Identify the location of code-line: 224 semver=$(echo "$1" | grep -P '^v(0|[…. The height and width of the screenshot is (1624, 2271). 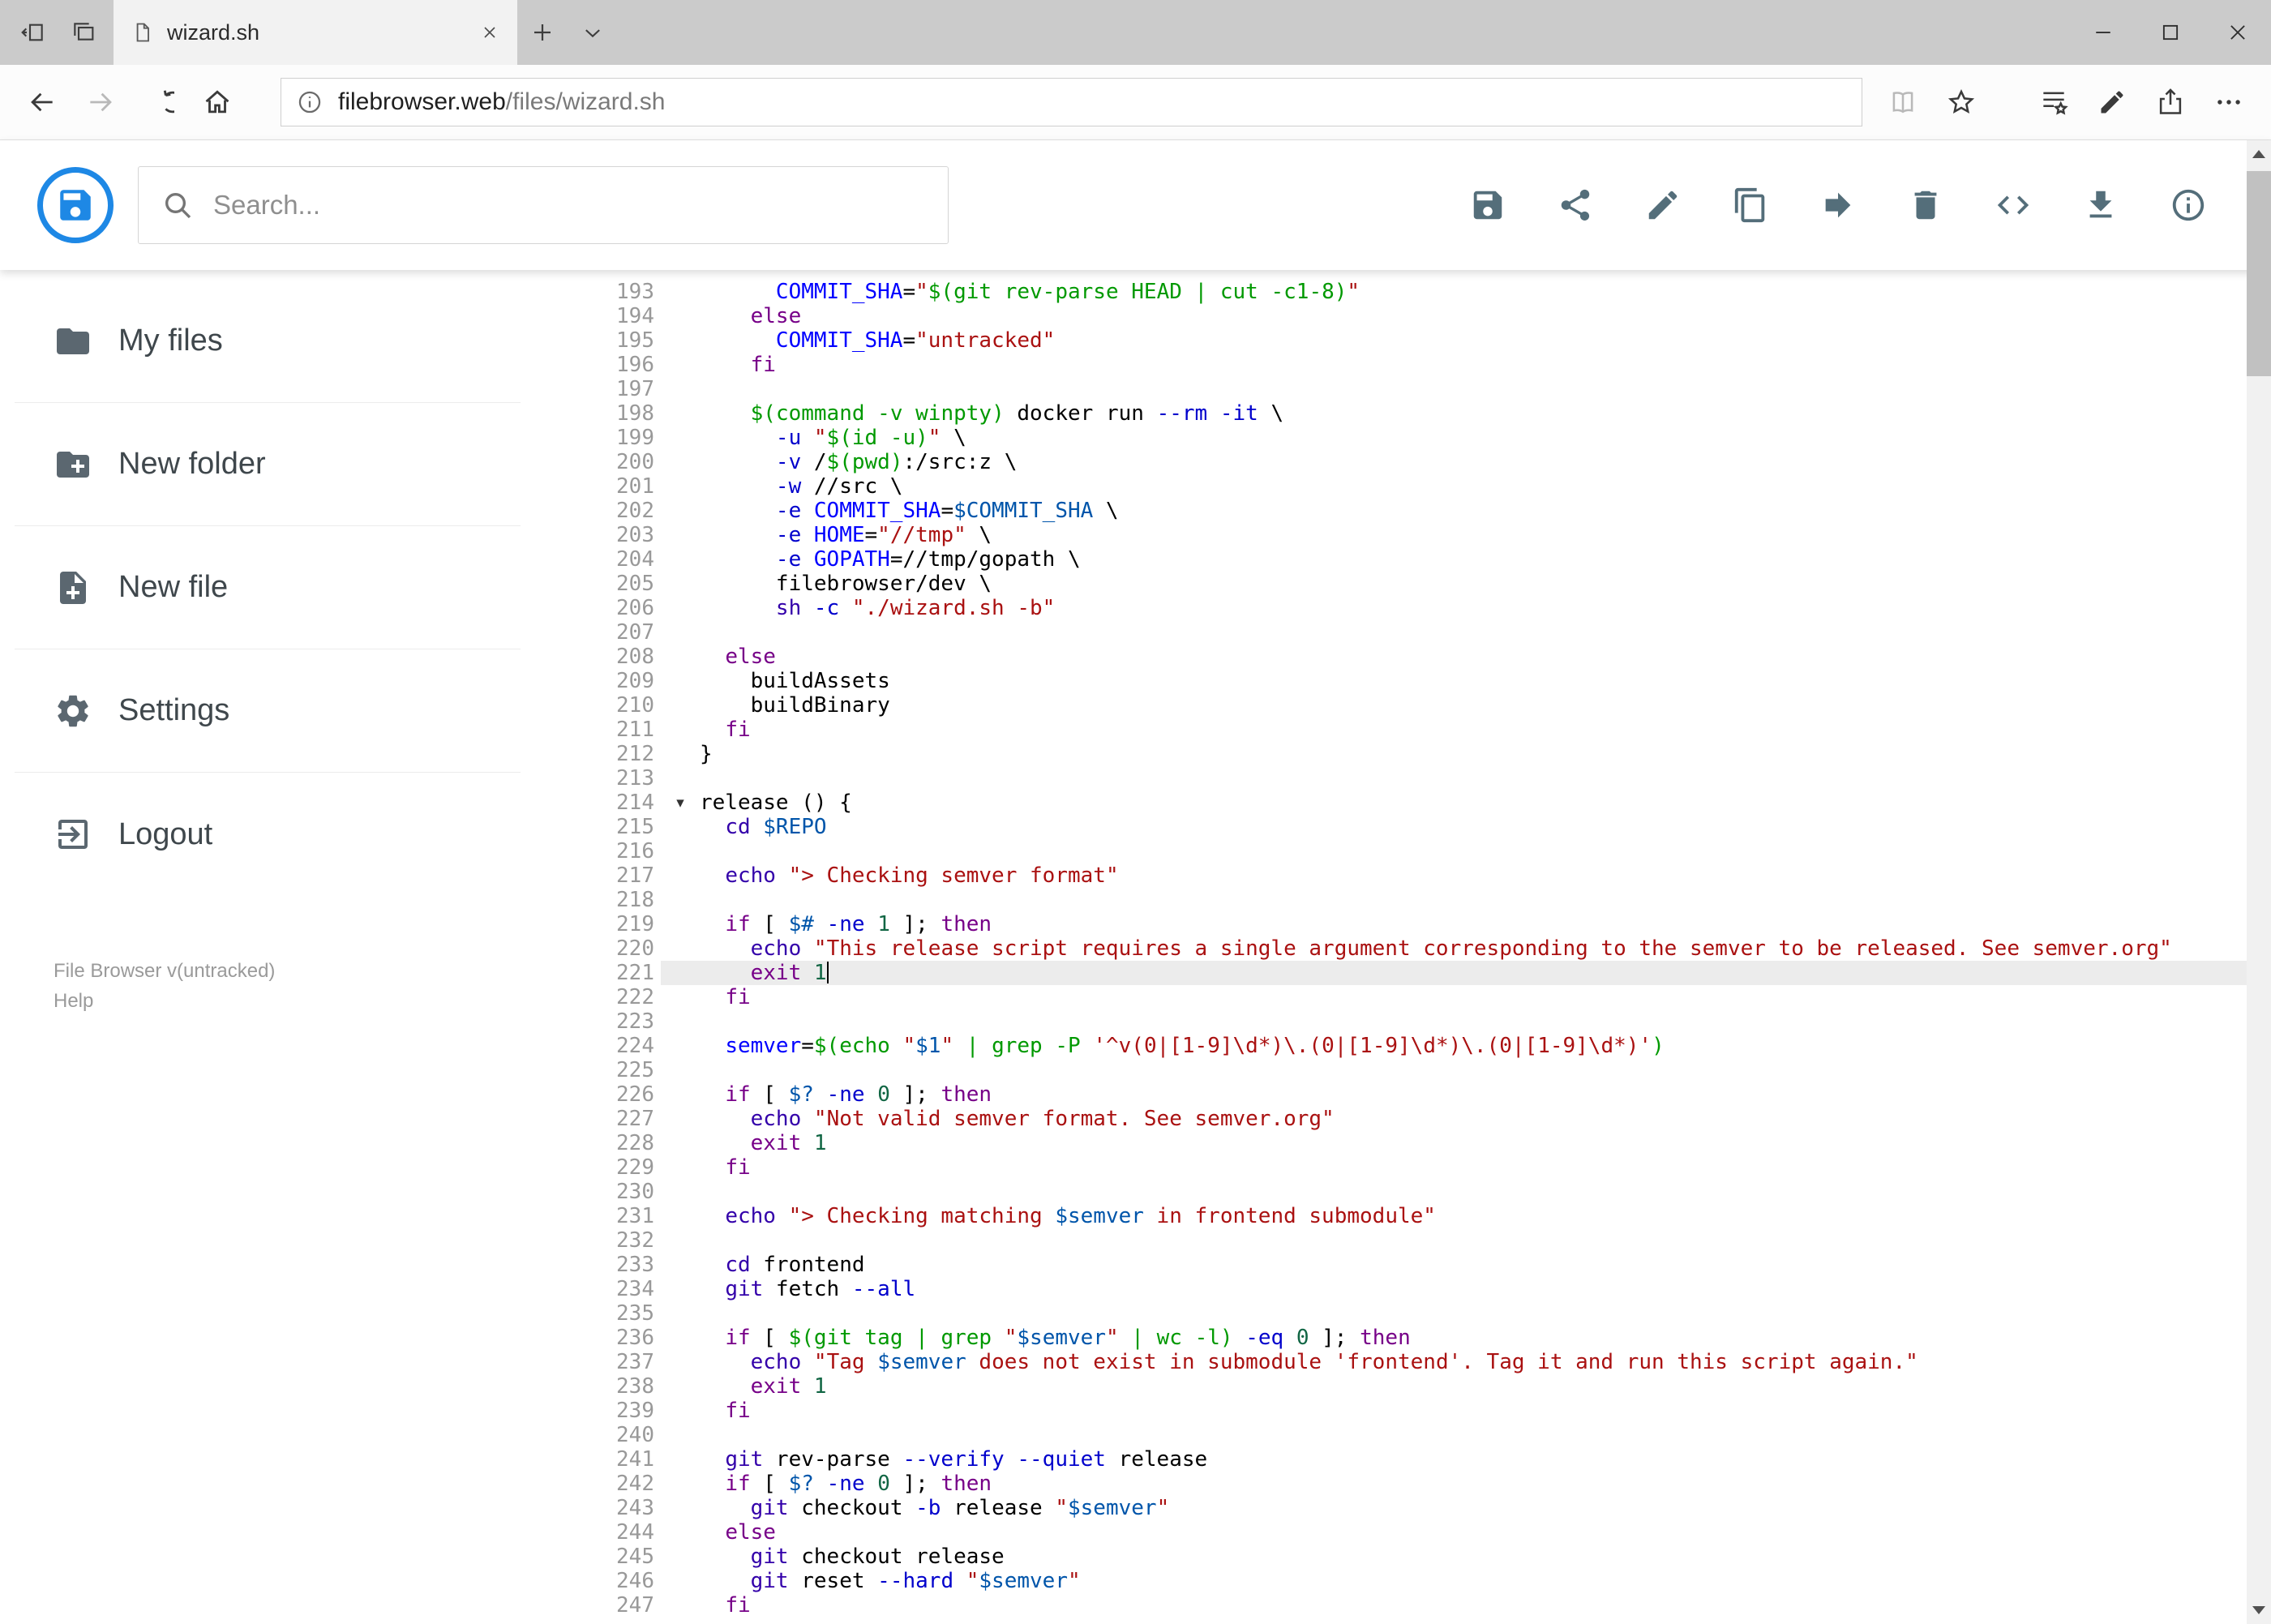
(1403, 1046).